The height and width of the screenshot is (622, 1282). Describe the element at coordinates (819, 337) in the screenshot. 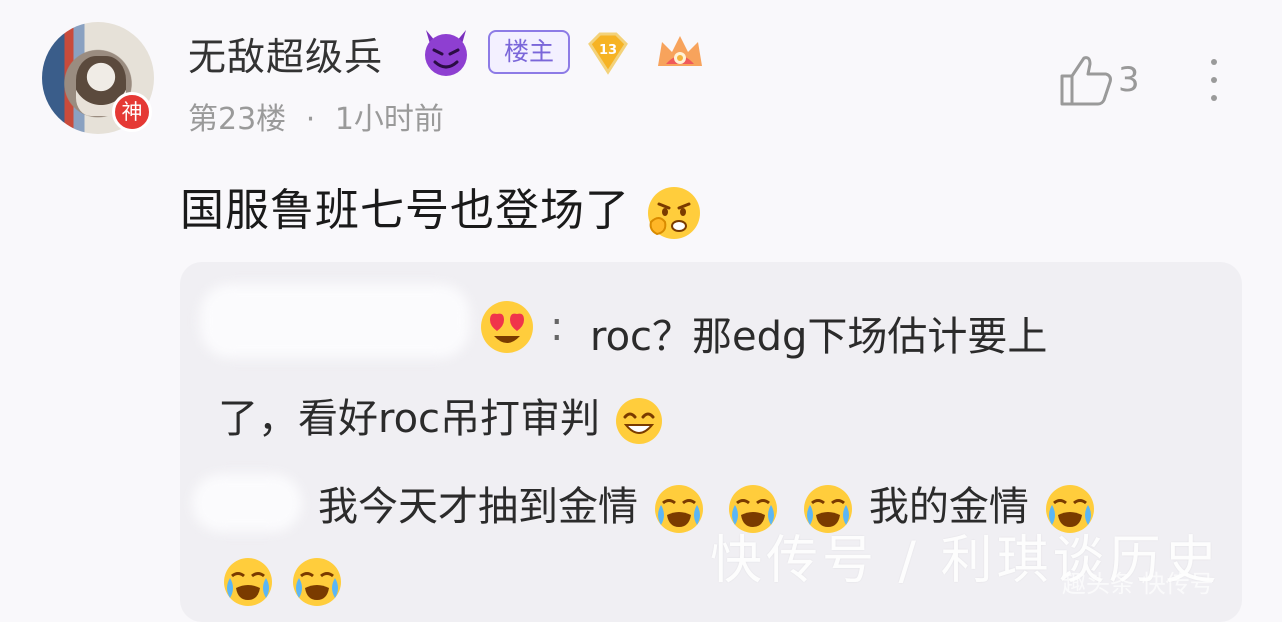

I see `reply1-line1: roc？那edg下场估计要上` at that location.